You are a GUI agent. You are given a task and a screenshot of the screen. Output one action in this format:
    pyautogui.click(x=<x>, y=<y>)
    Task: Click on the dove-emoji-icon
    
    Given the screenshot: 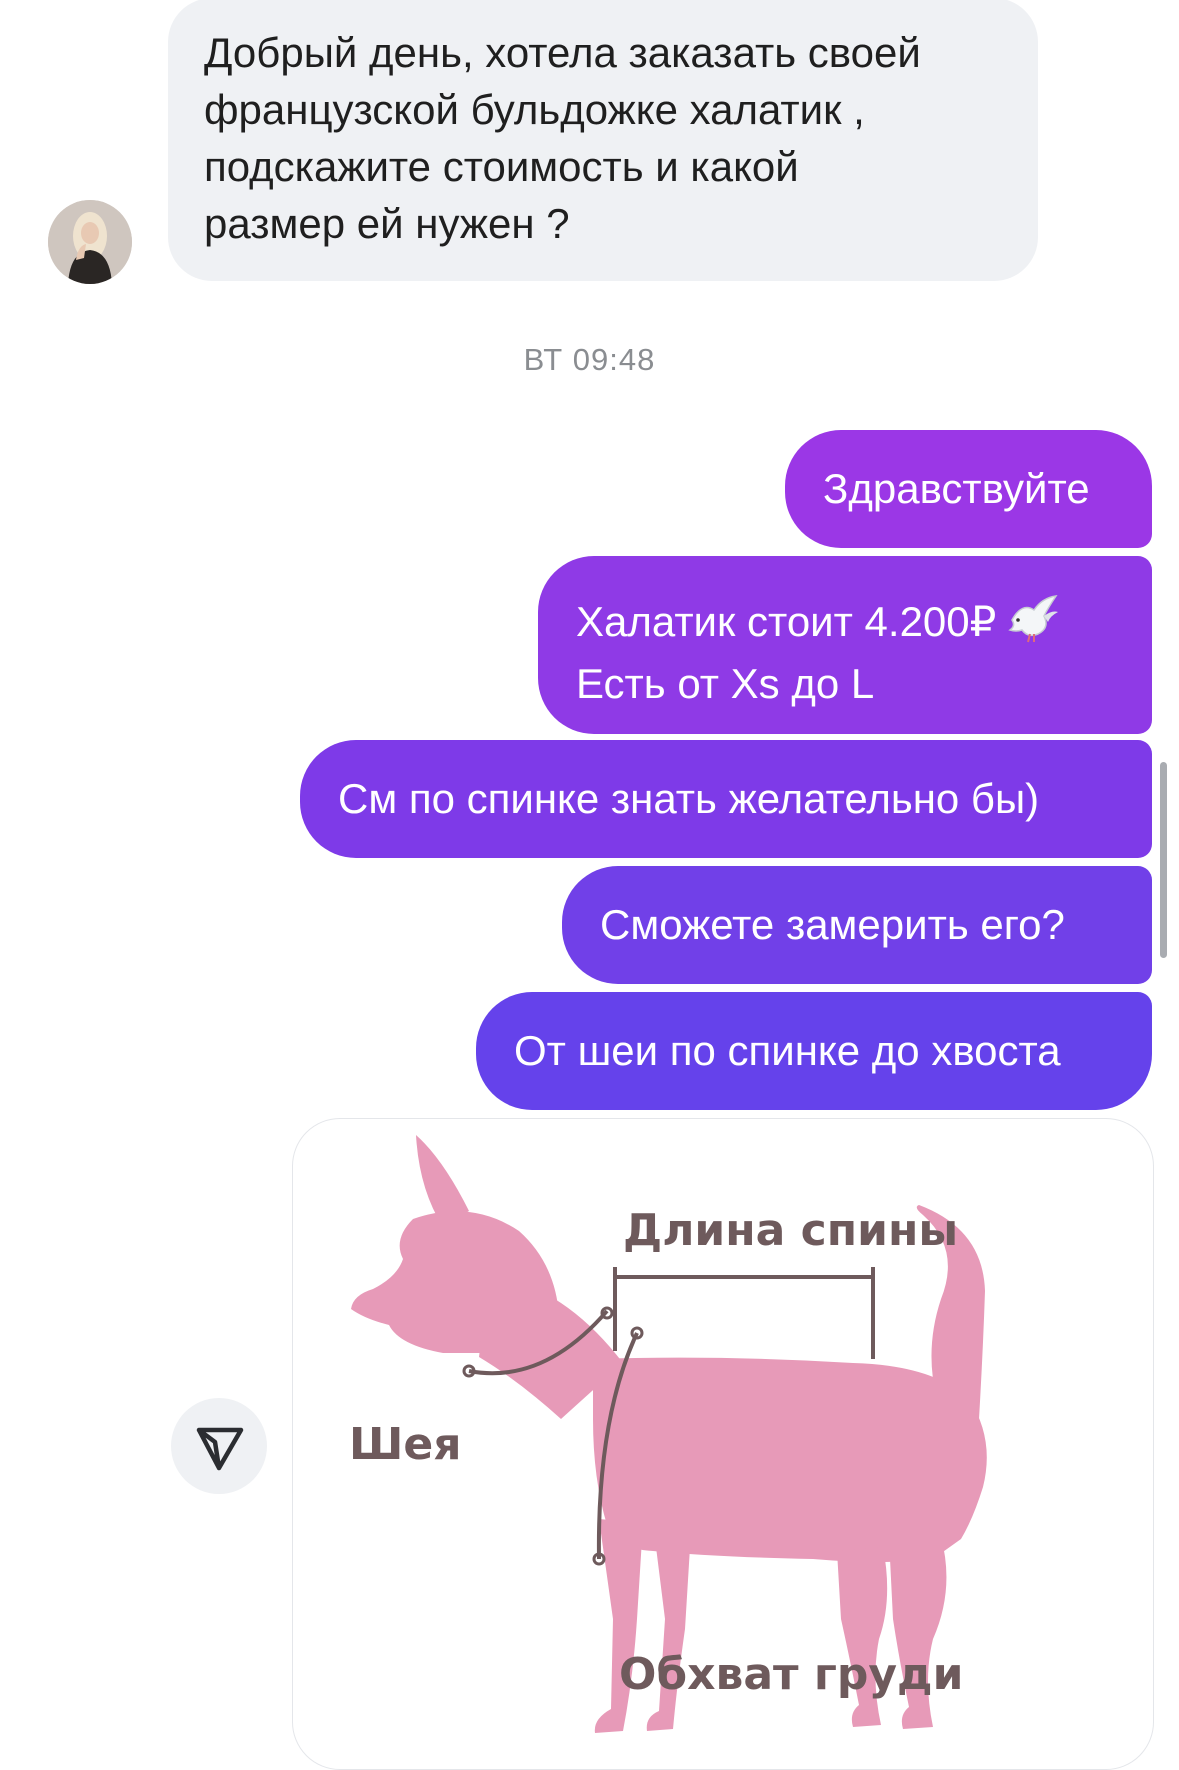 What is the action you would take?
    pyautogui.click(x=1032, y=618)
    